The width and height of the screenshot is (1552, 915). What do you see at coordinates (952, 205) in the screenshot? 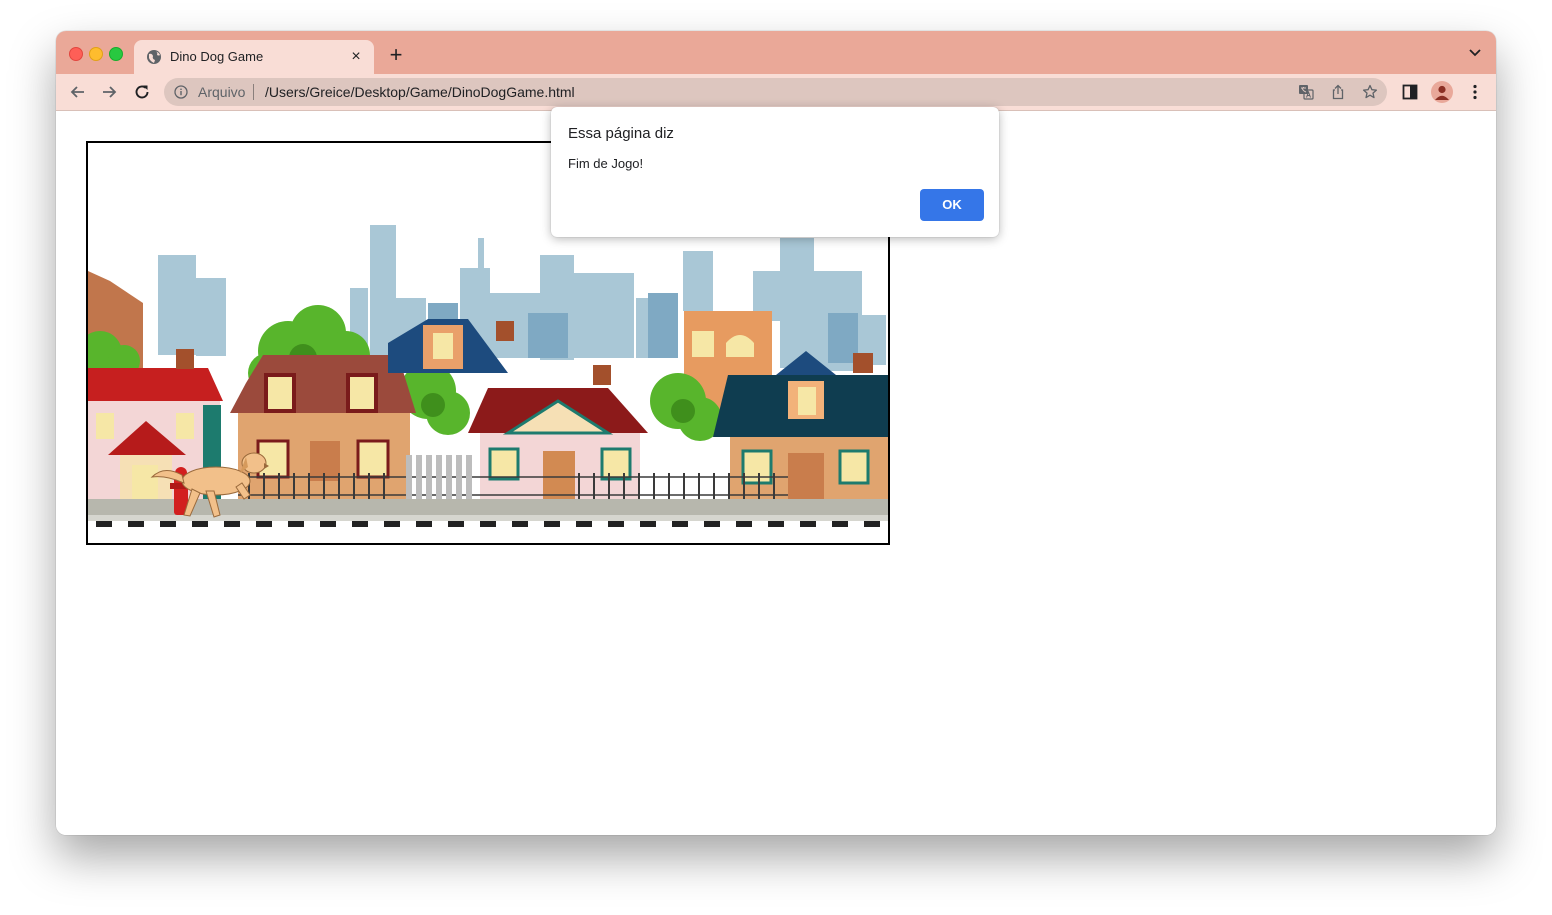
I see `ok-button: OK` at bounding box center [952, 205].